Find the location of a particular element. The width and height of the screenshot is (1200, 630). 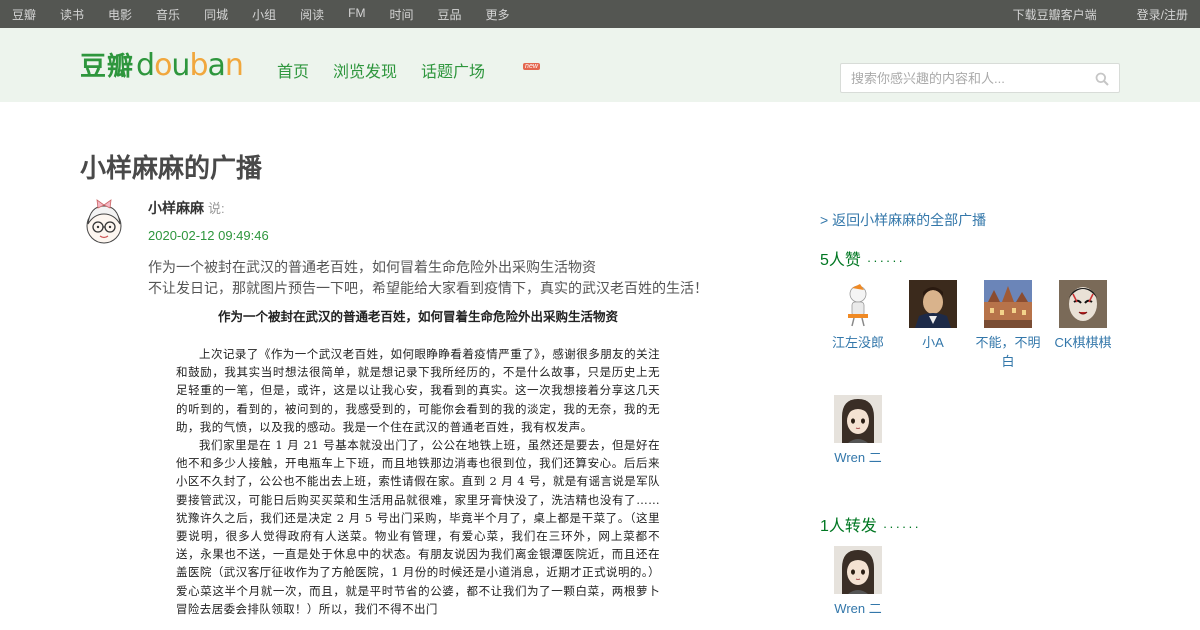

nav-topics: 话题广场 new is located at coordinates (485, 70).